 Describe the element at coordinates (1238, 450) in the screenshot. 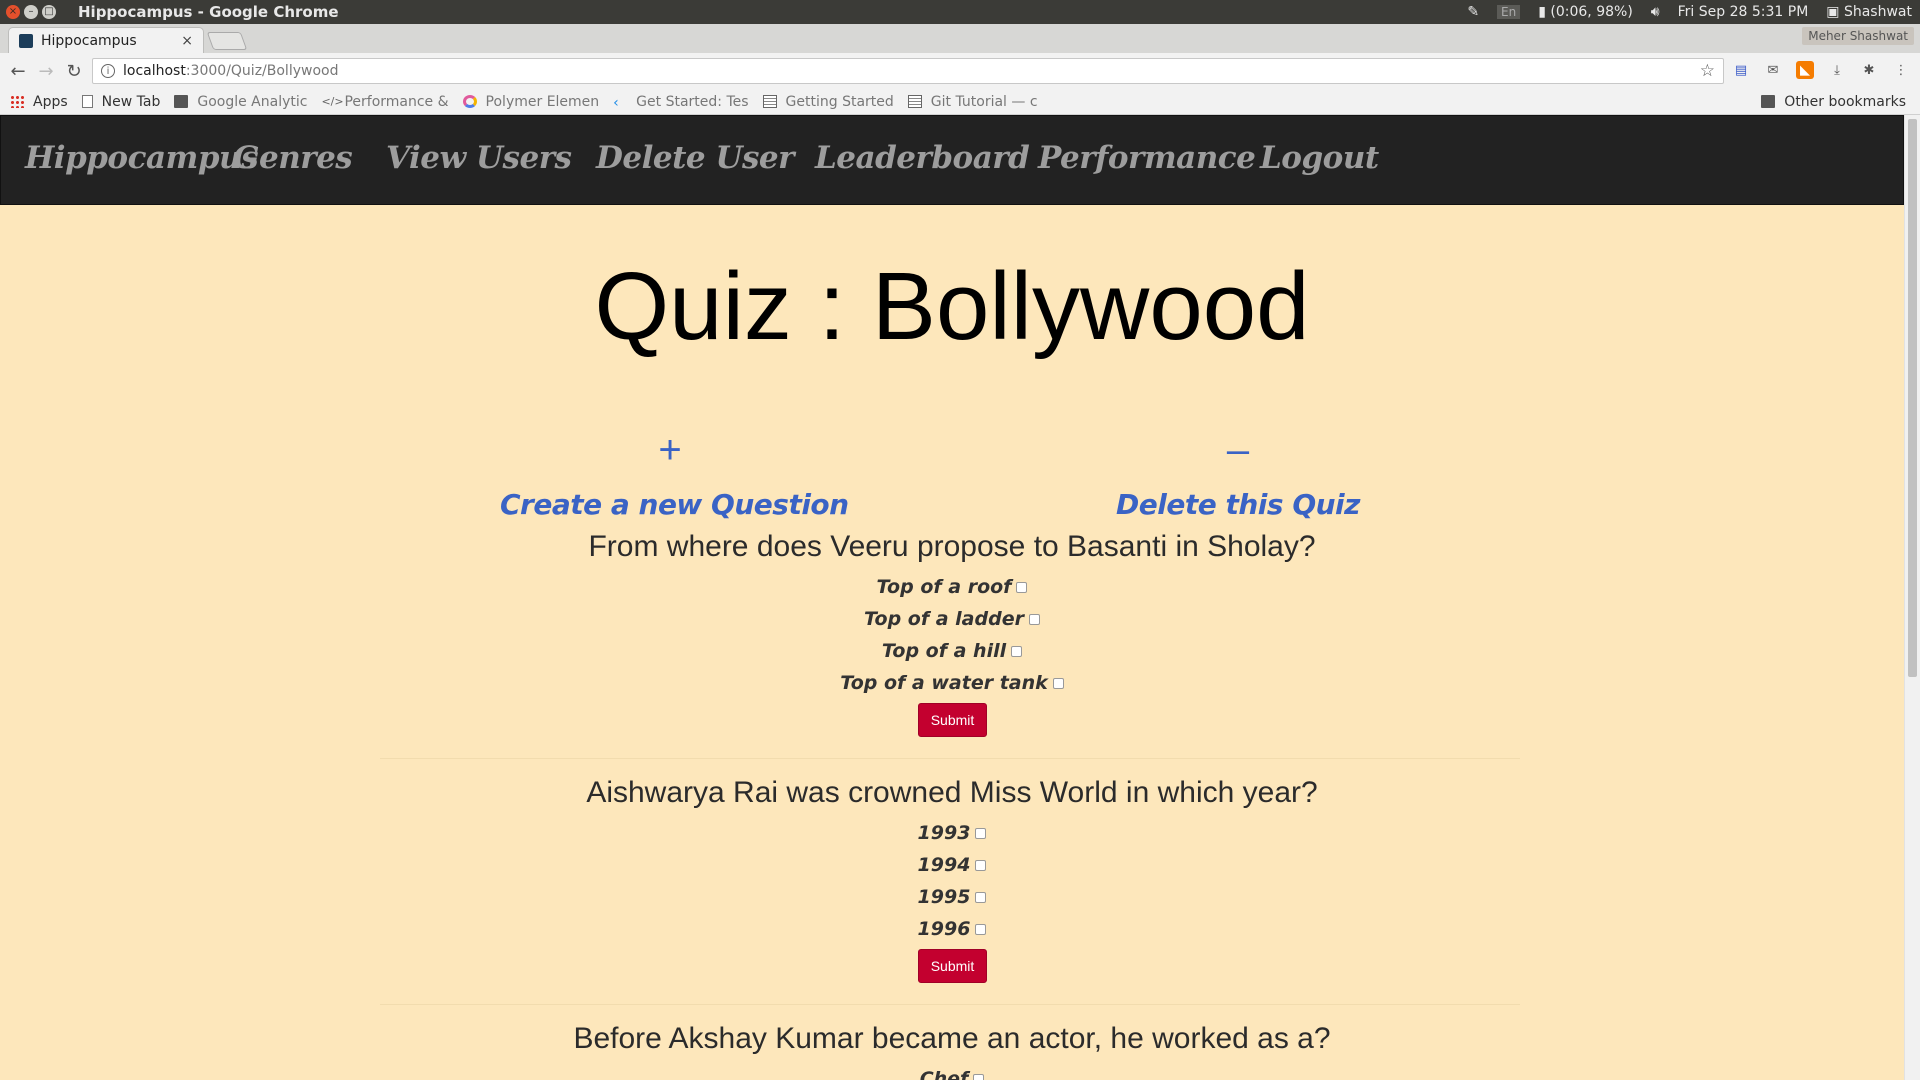

I see `minus-icon: –` at that location.